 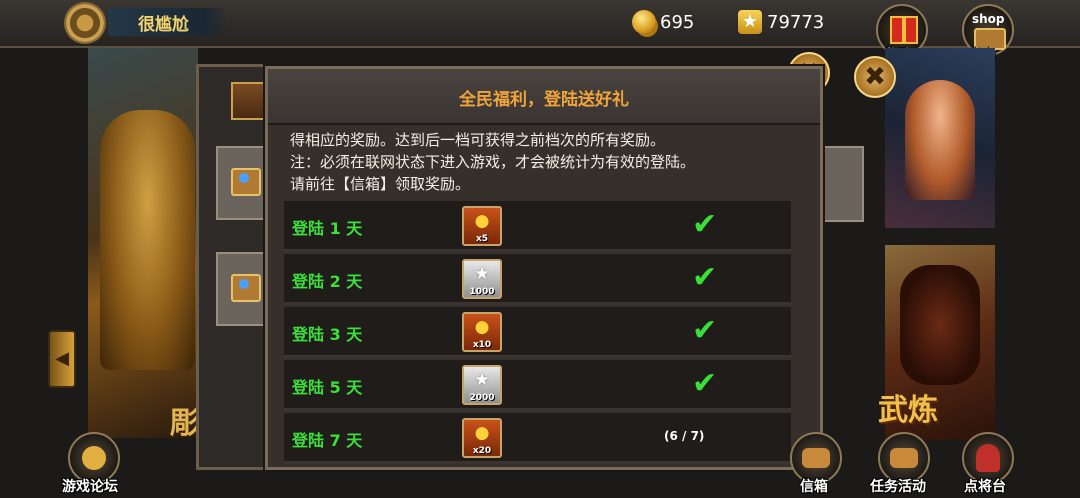 What do you see at coordinates (482, 438) in the screenshot?
I see `coin-stack-icon: ● x20` at bounding box center [482, 438].